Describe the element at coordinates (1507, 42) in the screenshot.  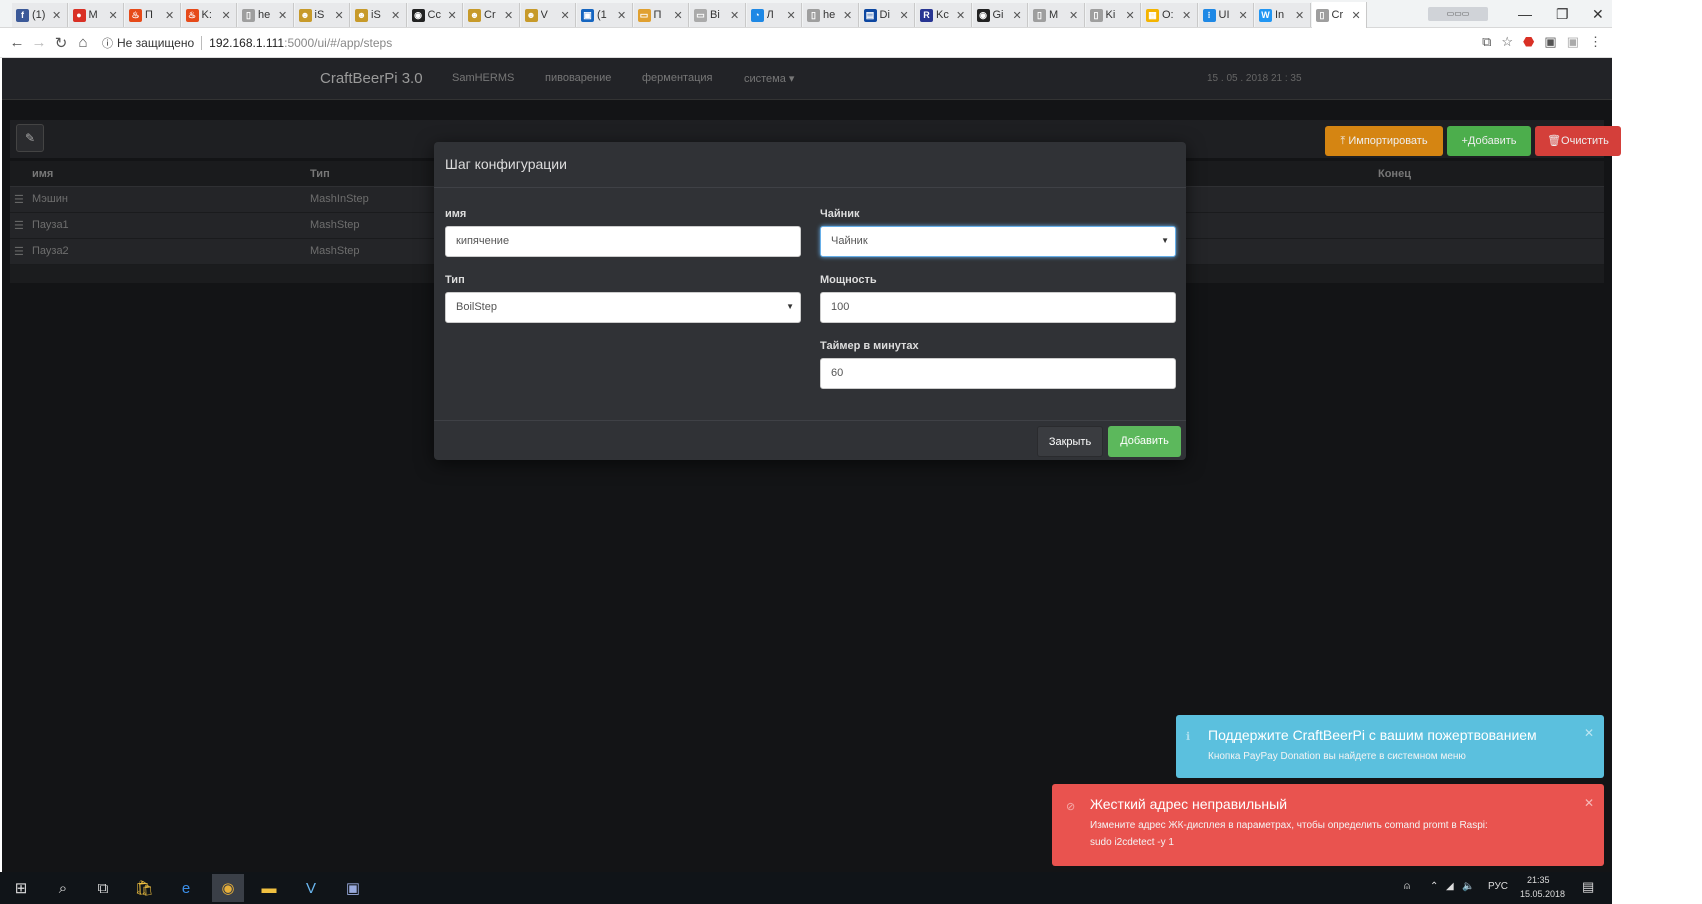
I see `bookmark-star-icon: ☆` at that location.